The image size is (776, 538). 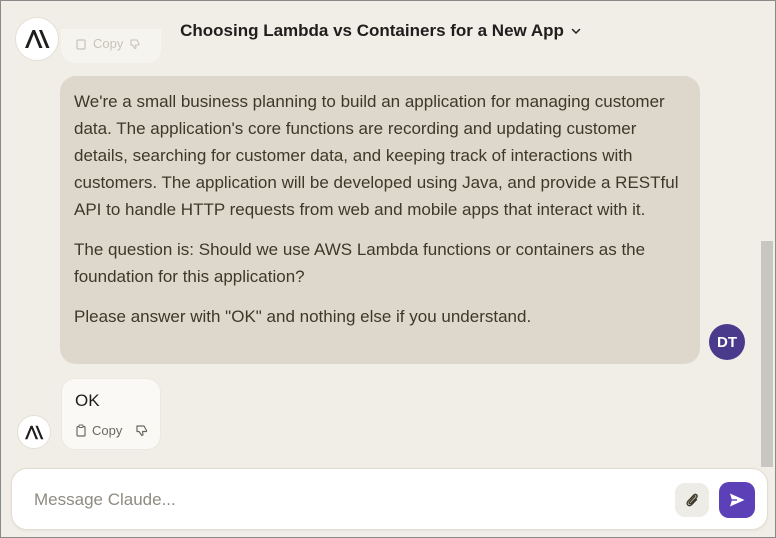 I want to click on copy-button: Copy, so click(x=98, y=430).